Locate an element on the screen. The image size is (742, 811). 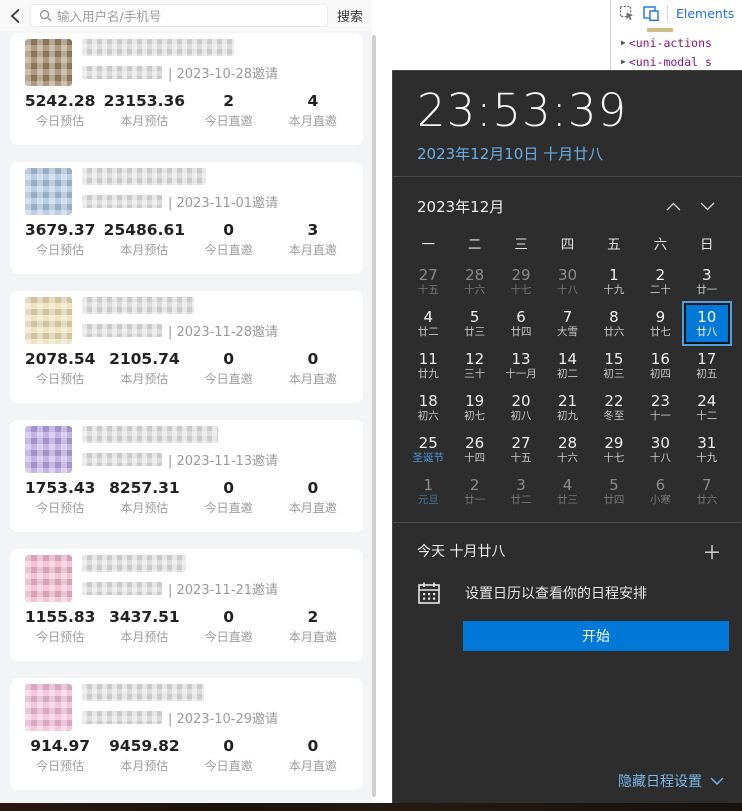
day-cell: 22 冬至 is located at coordinates (614, 407).